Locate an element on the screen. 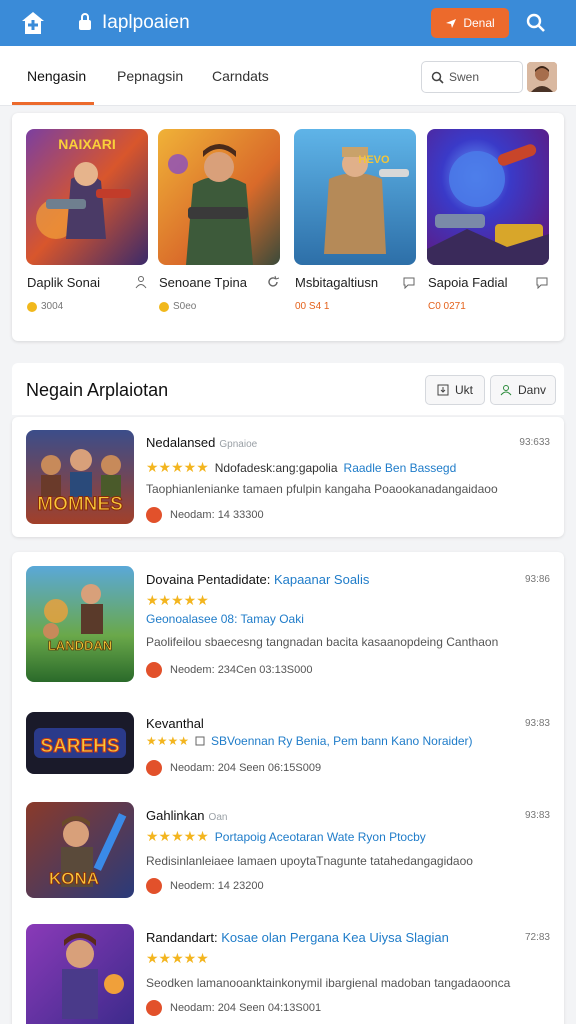 This screenshot has width=576, height=1024. export-button: Ukt is located at coordinates (455, 390).